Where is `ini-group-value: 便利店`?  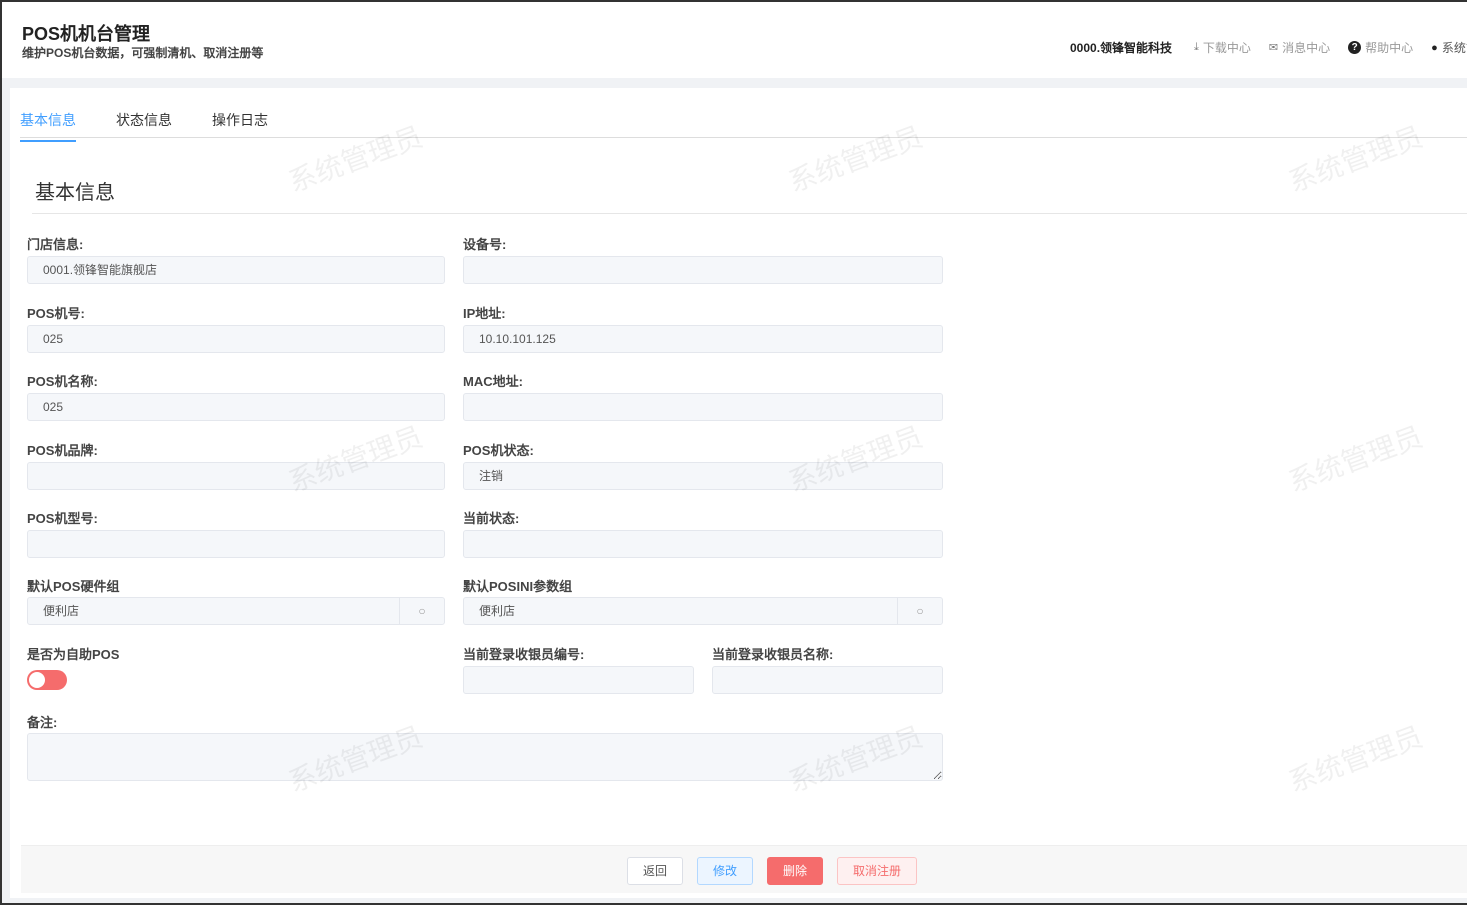
ini-group-value: 便利店 is located at coordinates (497, 611).